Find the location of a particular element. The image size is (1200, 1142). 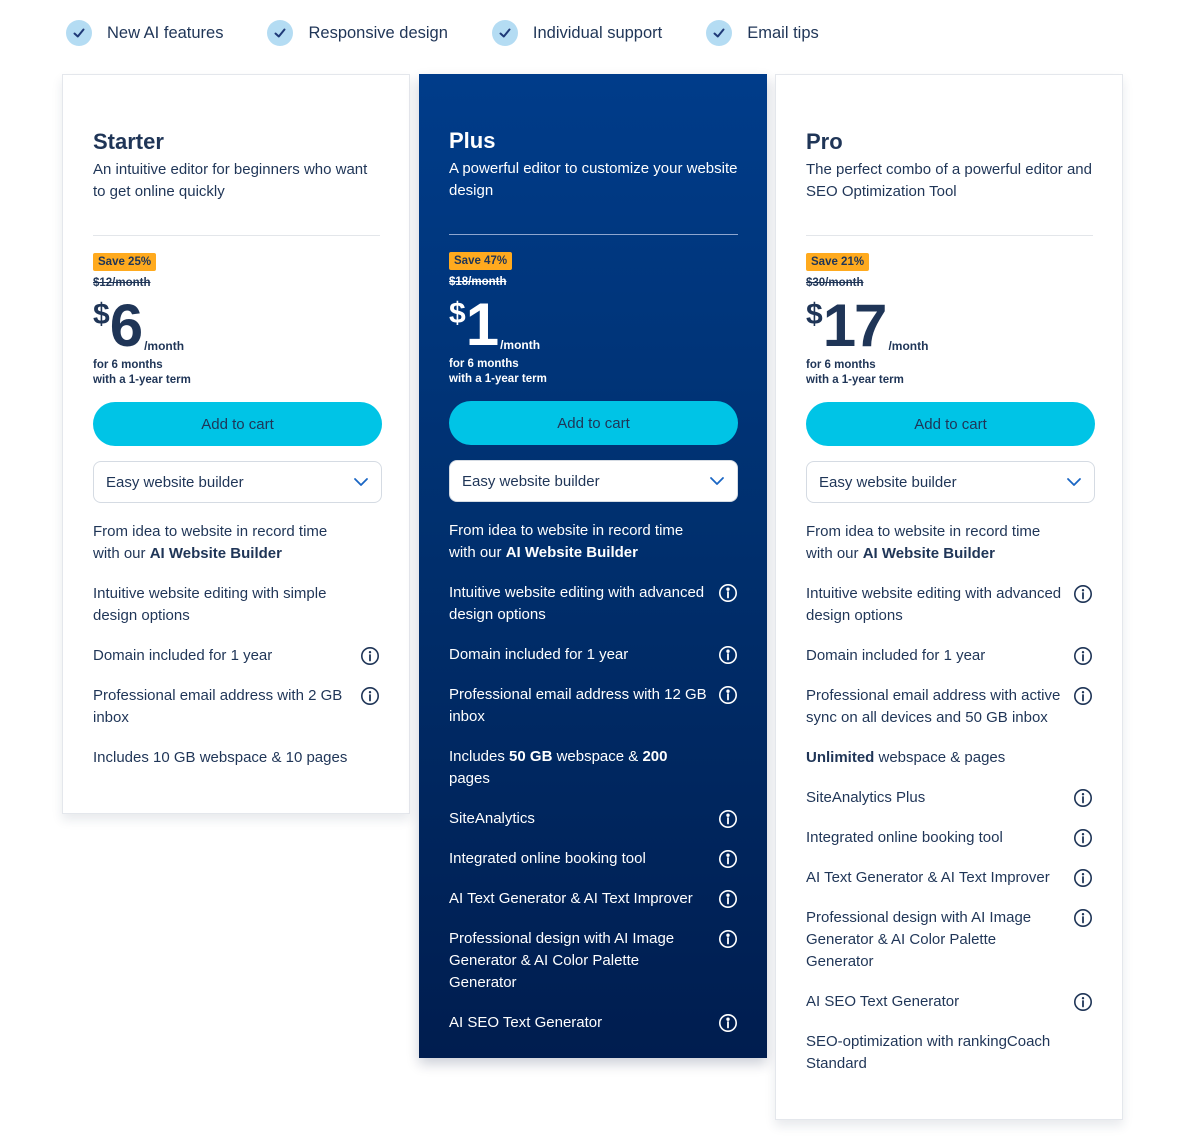

feature-text: AI SEO Text Generator is located at coordinates (525, 1023).